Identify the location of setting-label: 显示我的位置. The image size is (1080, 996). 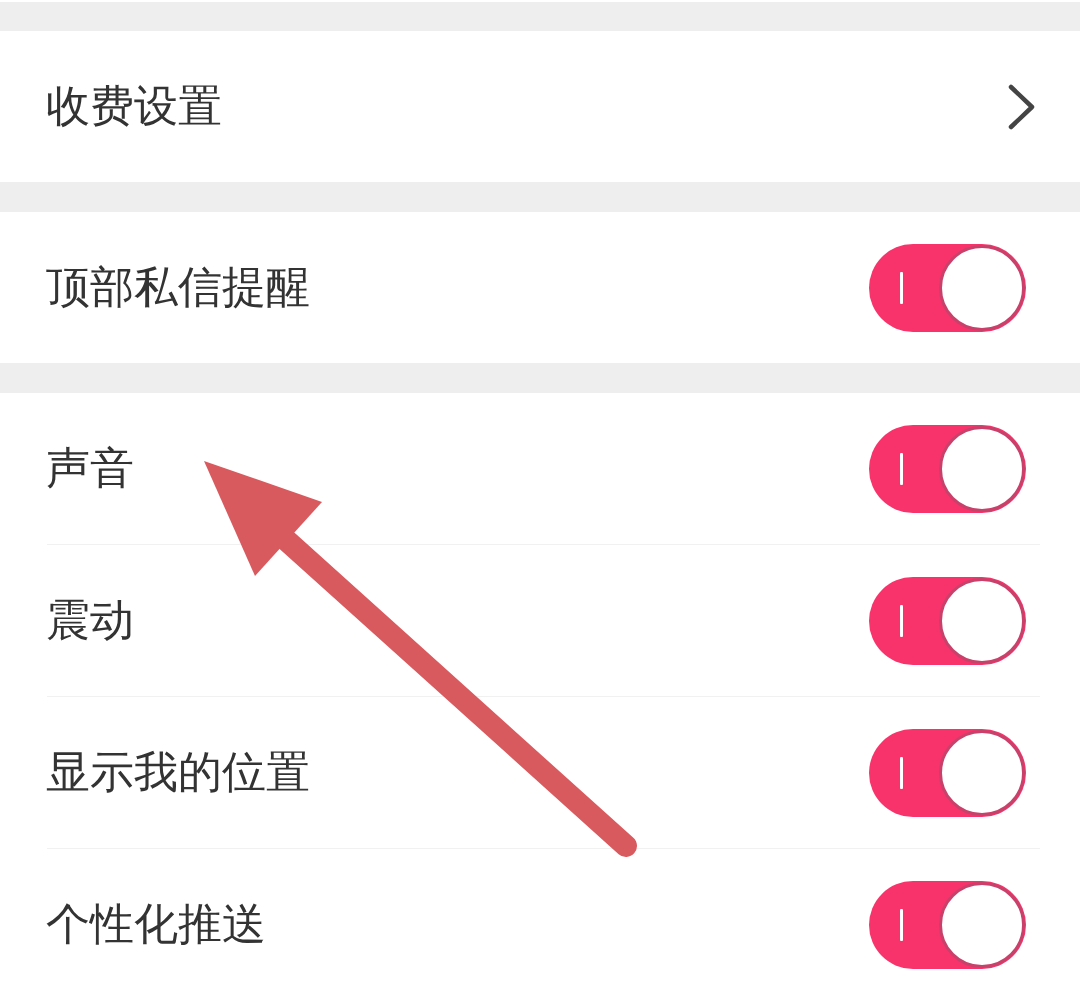
(178, 772).